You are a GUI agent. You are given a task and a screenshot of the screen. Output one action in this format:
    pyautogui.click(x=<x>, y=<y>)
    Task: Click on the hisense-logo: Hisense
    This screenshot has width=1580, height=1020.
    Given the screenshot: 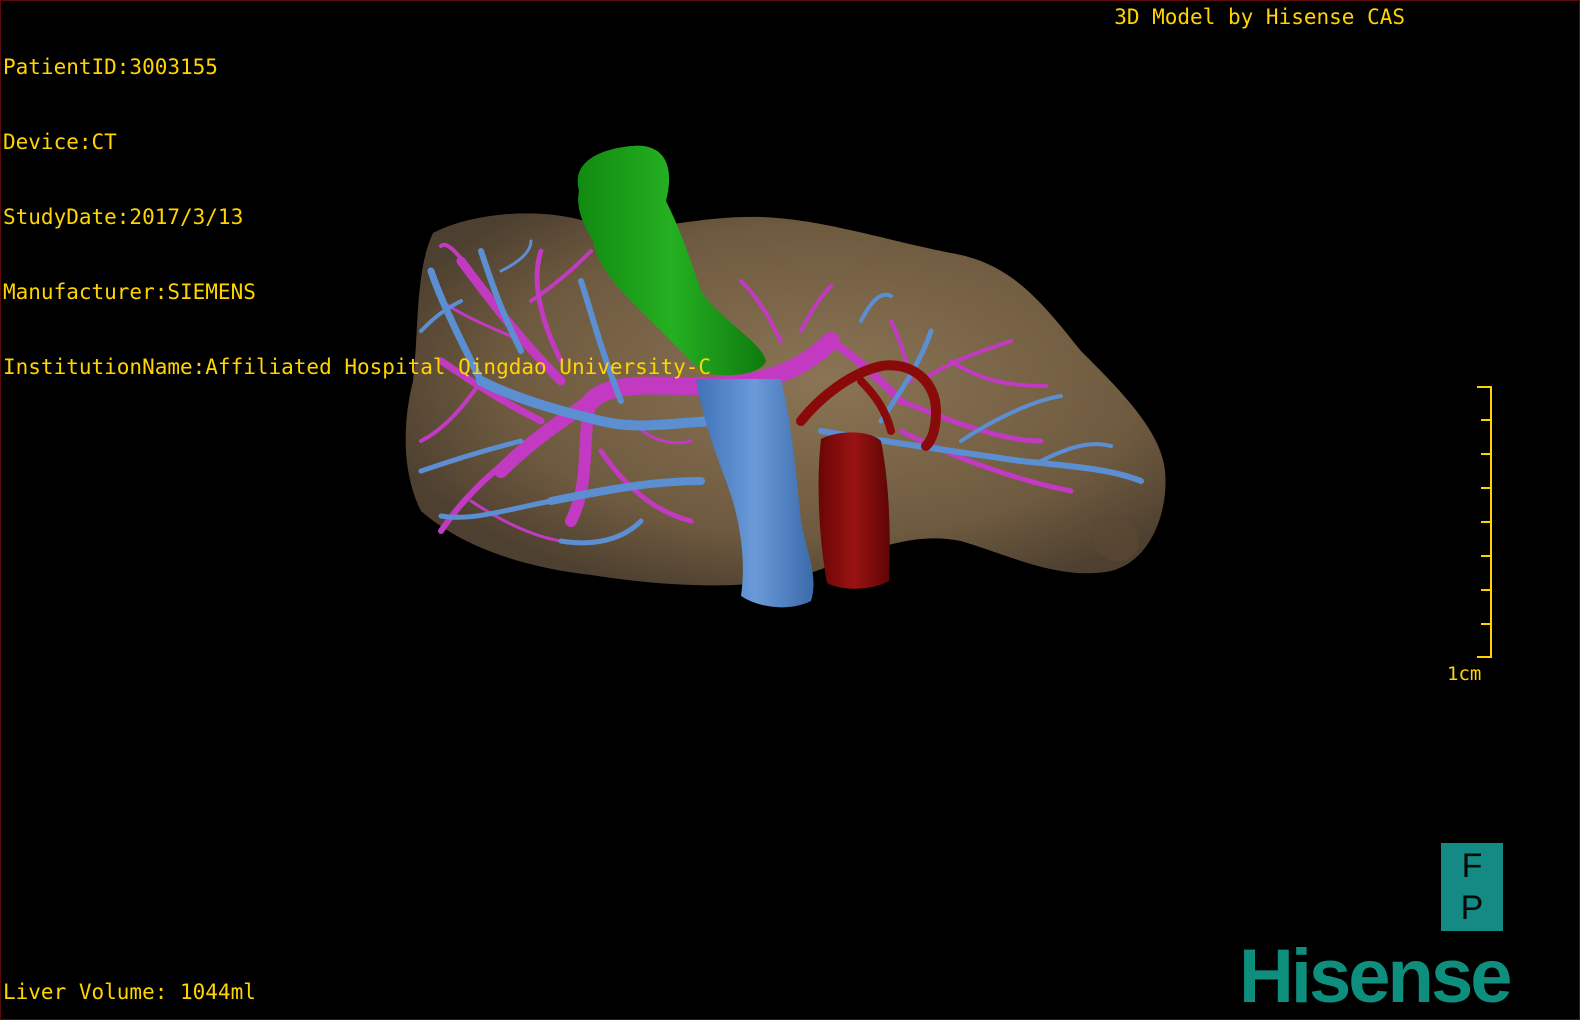 What is the action you would take?
    pyautogui.click(x=1375, y=976)
    